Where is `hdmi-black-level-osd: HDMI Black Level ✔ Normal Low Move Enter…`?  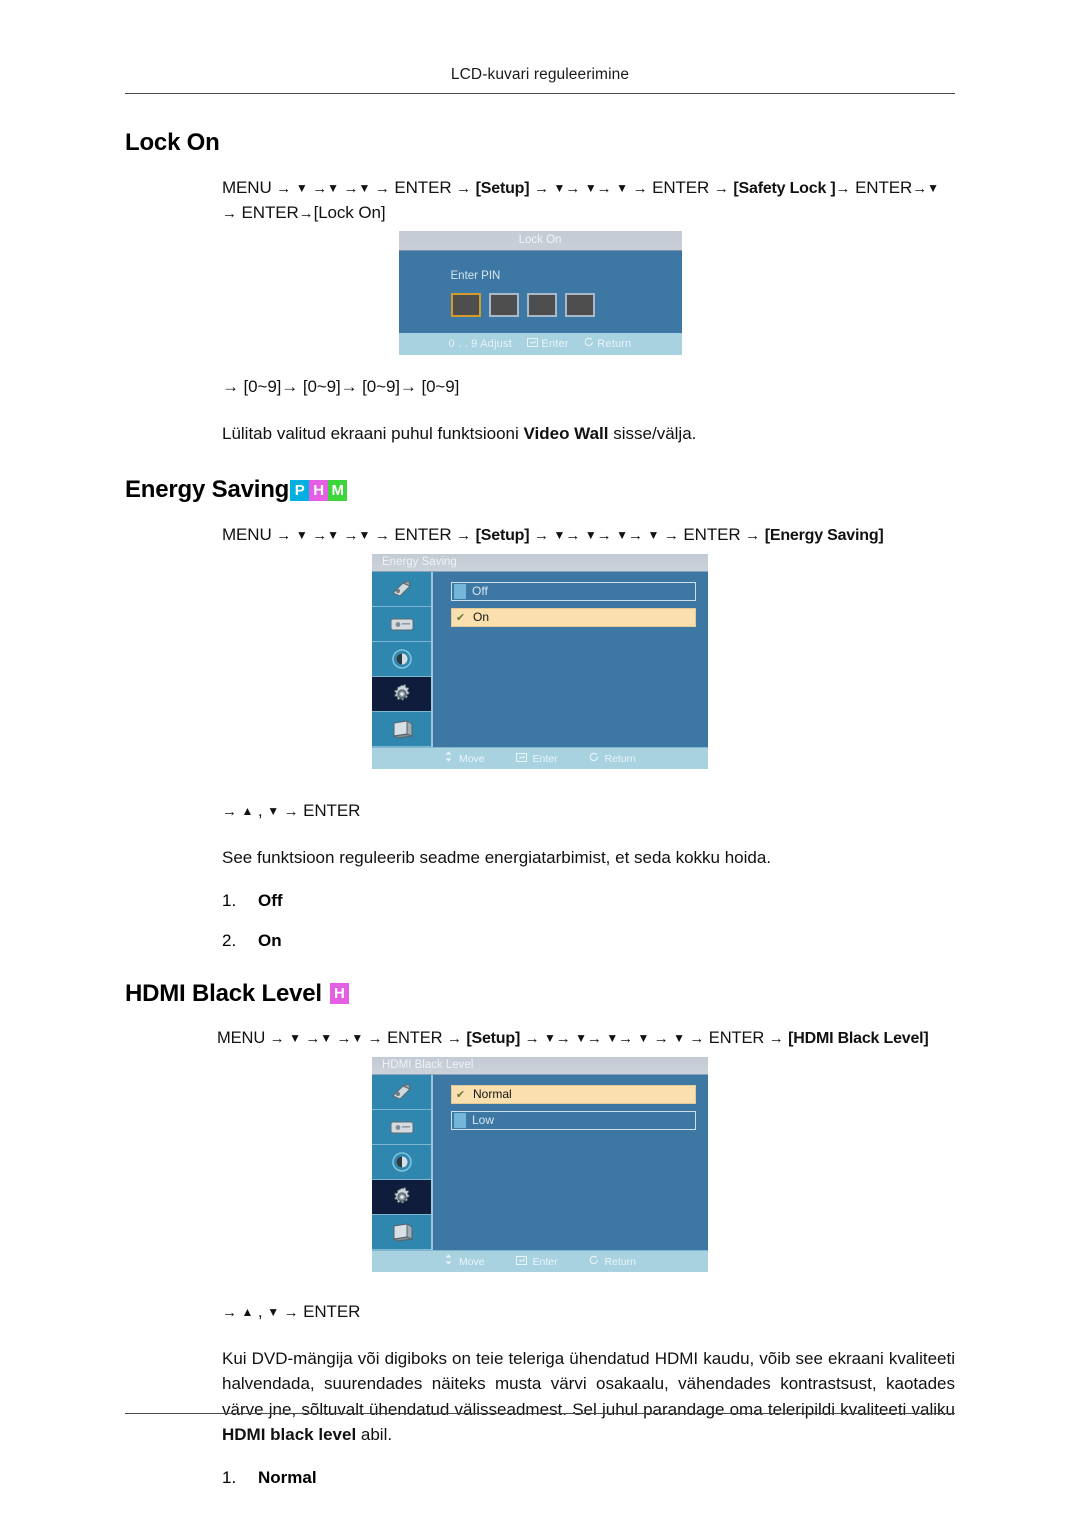 hdmi-black-level-osd: HDMI Black Level ✔ Normal Low Move Enter… is located at coordinates (540, 1164).